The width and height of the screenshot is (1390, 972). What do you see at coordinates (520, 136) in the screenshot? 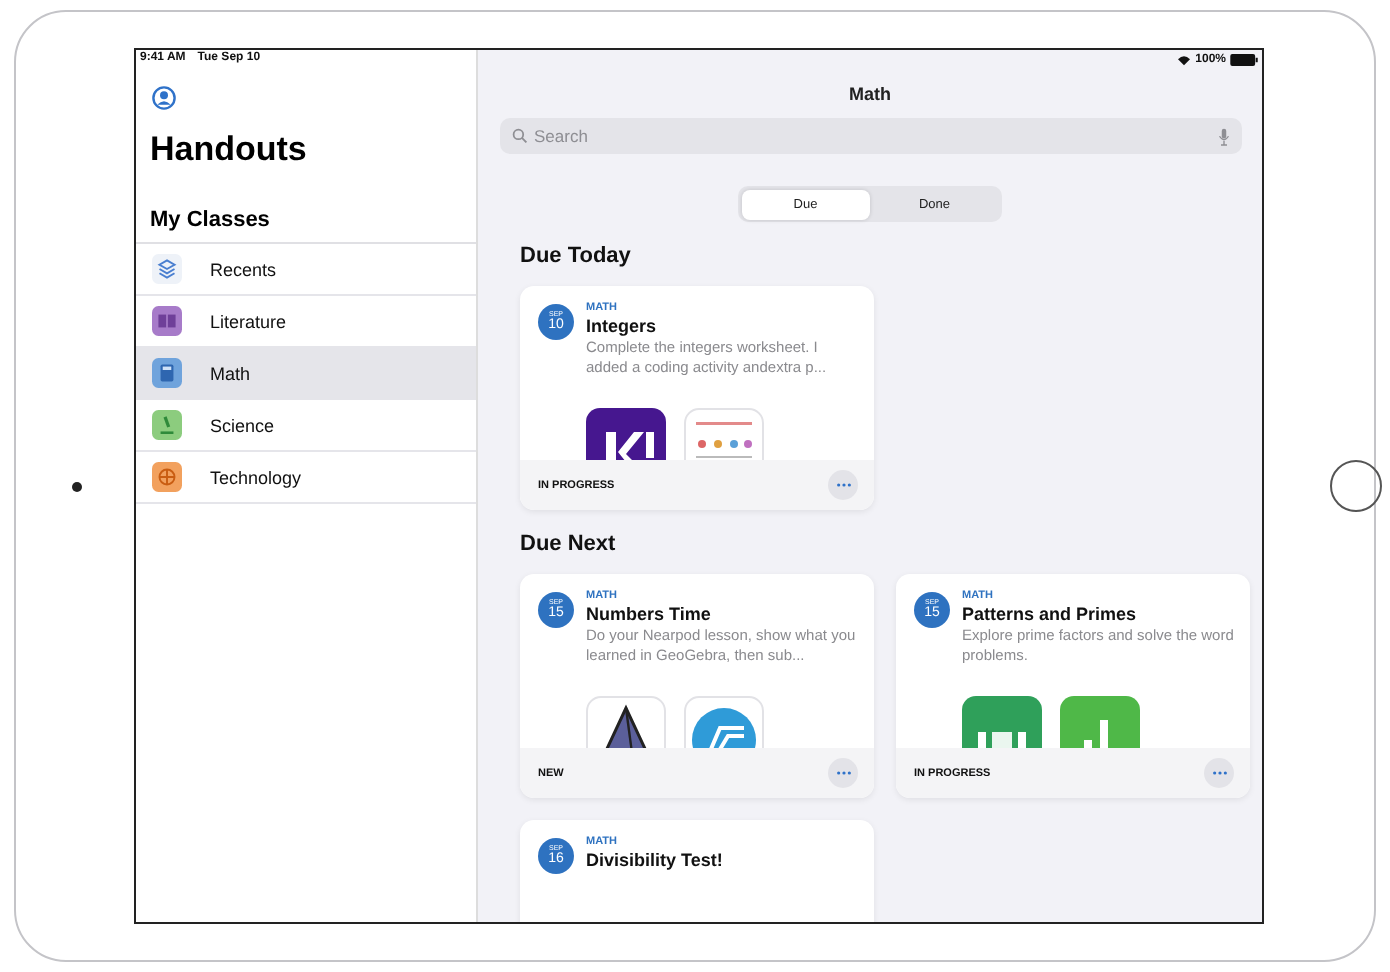
I see `search-icon` at bounding box center [520, 136].